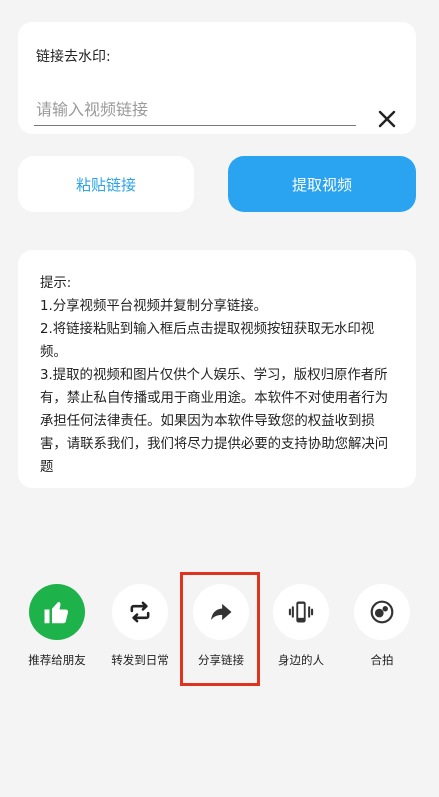 The width and height of the screenshot is (439, 797). Describe the element at coordinates (140, 660) in the screenshot. I see `forward-label: 转发到日常` at that location.